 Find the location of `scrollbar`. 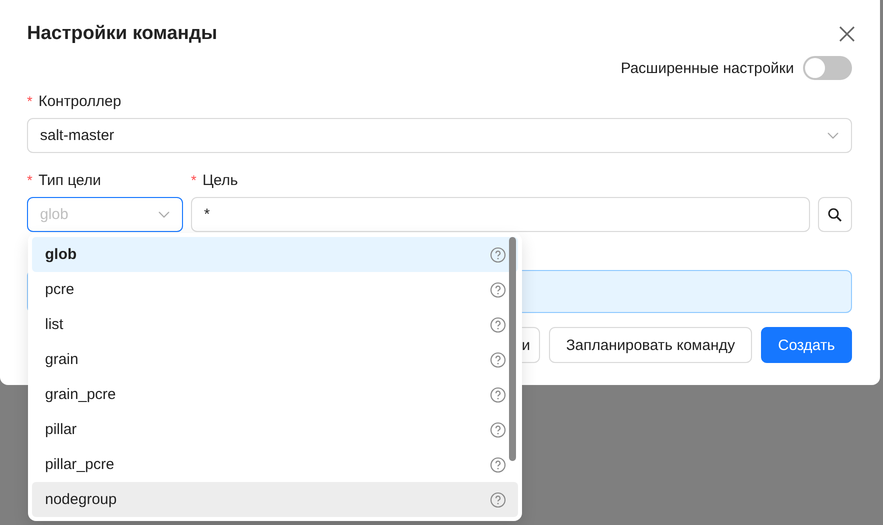

scrollbar is located at coordinates (512, 349).